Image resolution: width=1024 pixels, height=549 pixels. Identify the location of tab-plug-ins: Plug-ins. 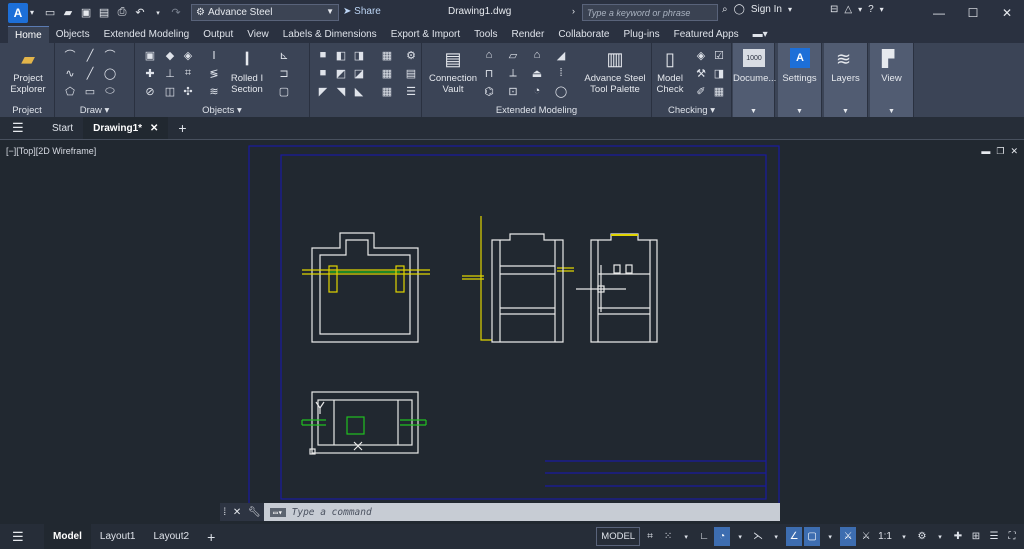
(641, 34).